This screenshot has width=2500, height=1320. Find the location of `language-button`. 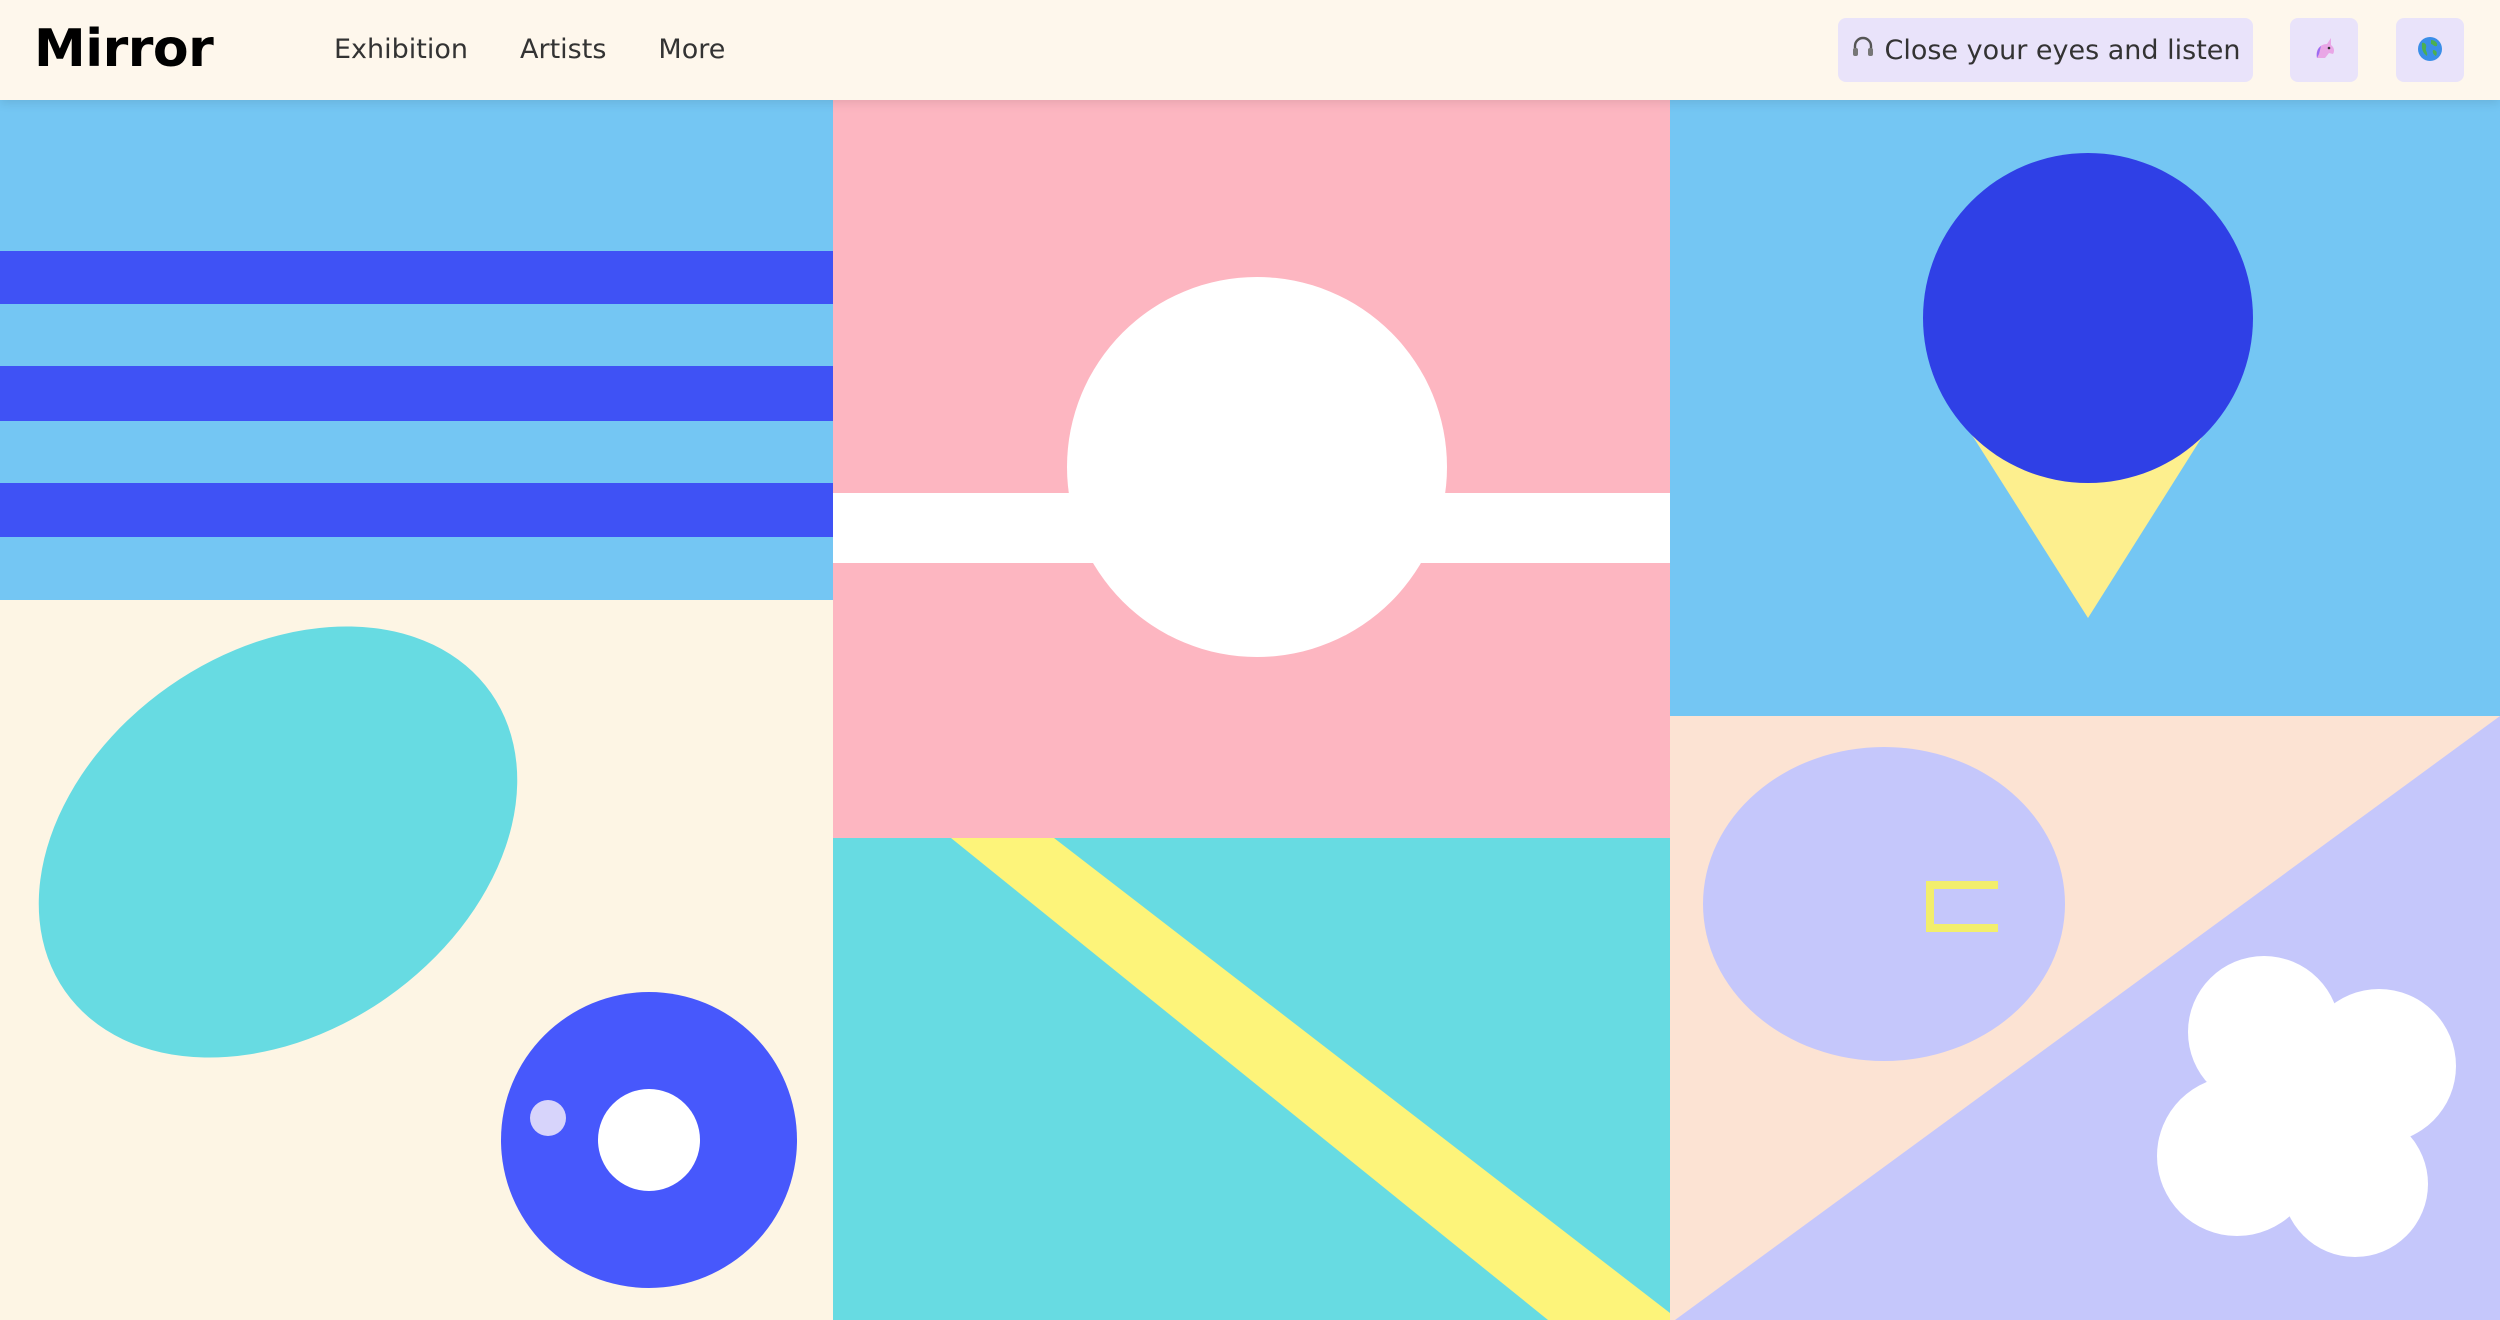

language-button is located at coordinates (2430, 50).